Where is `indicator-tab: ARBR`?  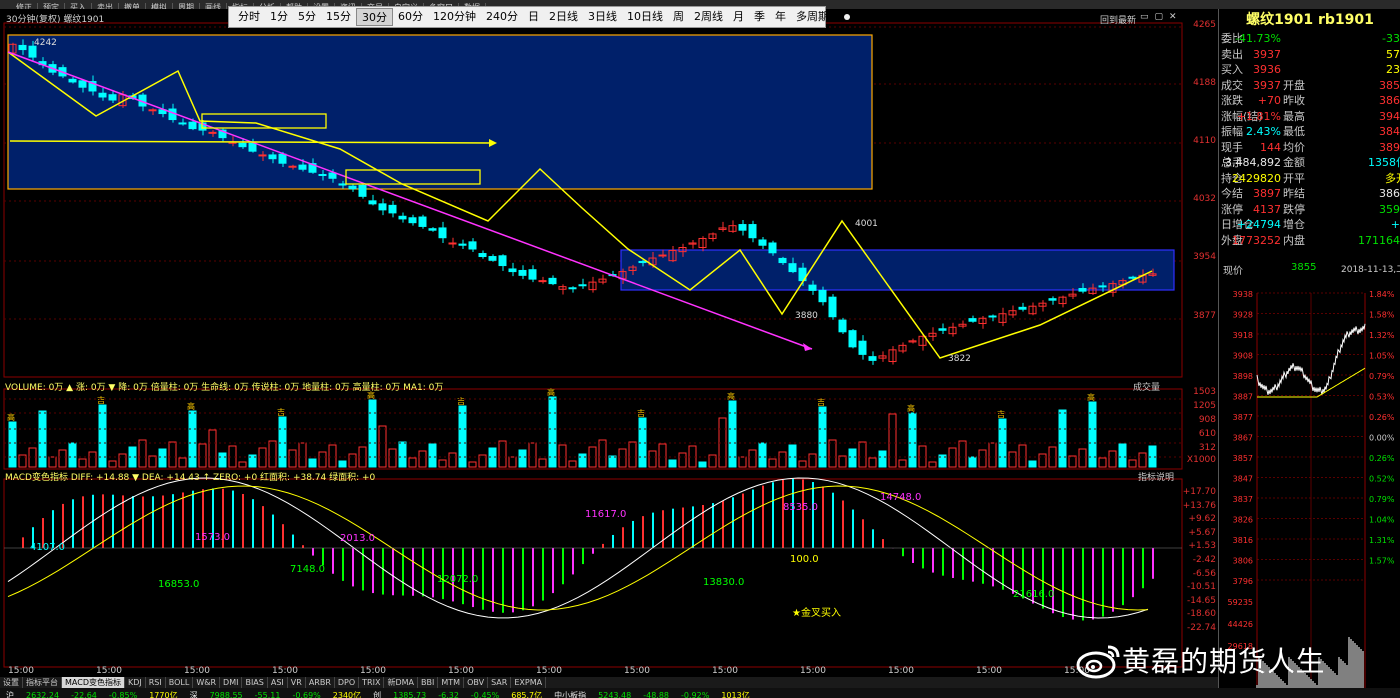
indicator-tab: ARBR is located at coordinates (320, 682).